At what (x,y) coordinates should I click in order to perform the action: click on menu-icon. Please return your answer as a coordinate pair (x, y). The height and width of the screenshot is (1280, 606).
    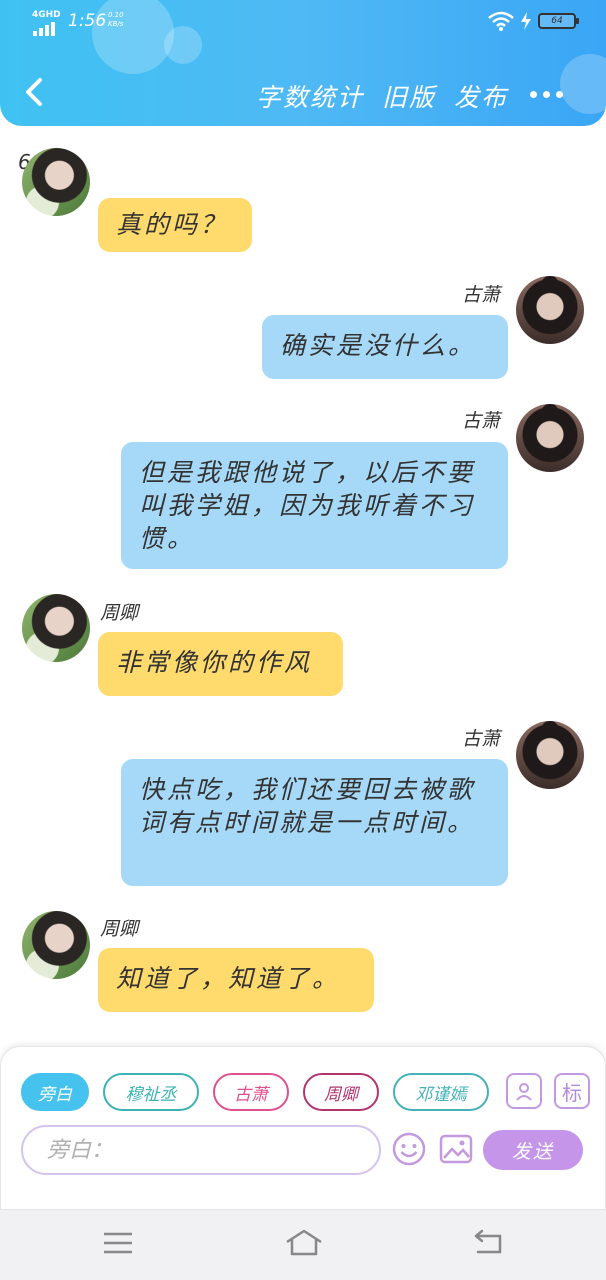
    Looking at the image, I should click on (118, 1243).